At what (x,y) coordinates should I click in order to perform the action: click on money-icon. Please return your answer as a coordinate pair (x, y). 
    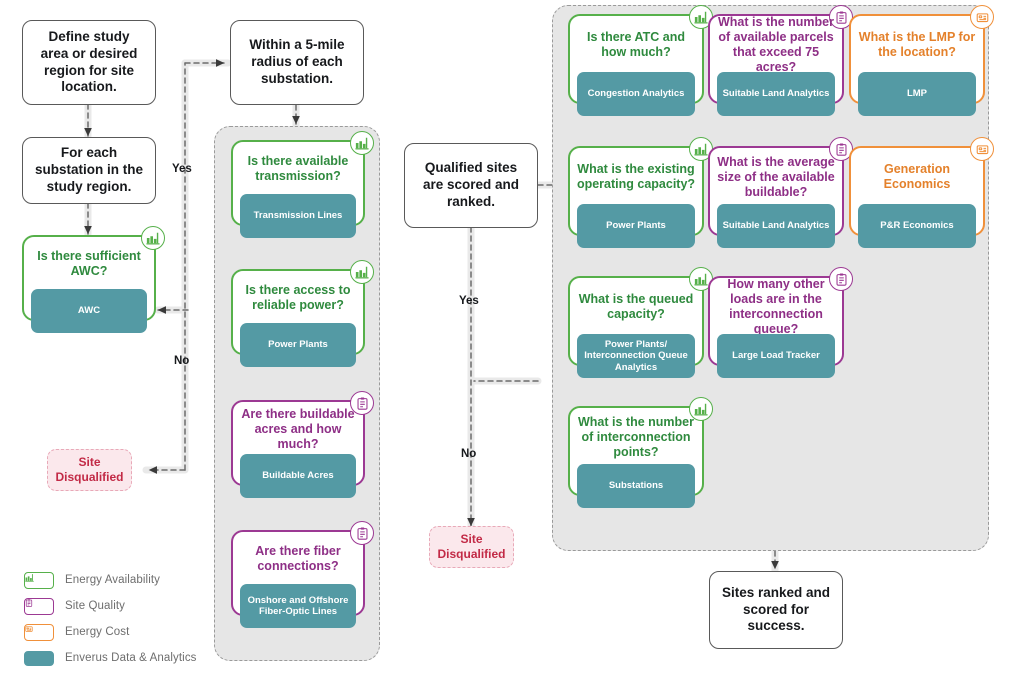
    Looking at the image, I should click on (39, 629).